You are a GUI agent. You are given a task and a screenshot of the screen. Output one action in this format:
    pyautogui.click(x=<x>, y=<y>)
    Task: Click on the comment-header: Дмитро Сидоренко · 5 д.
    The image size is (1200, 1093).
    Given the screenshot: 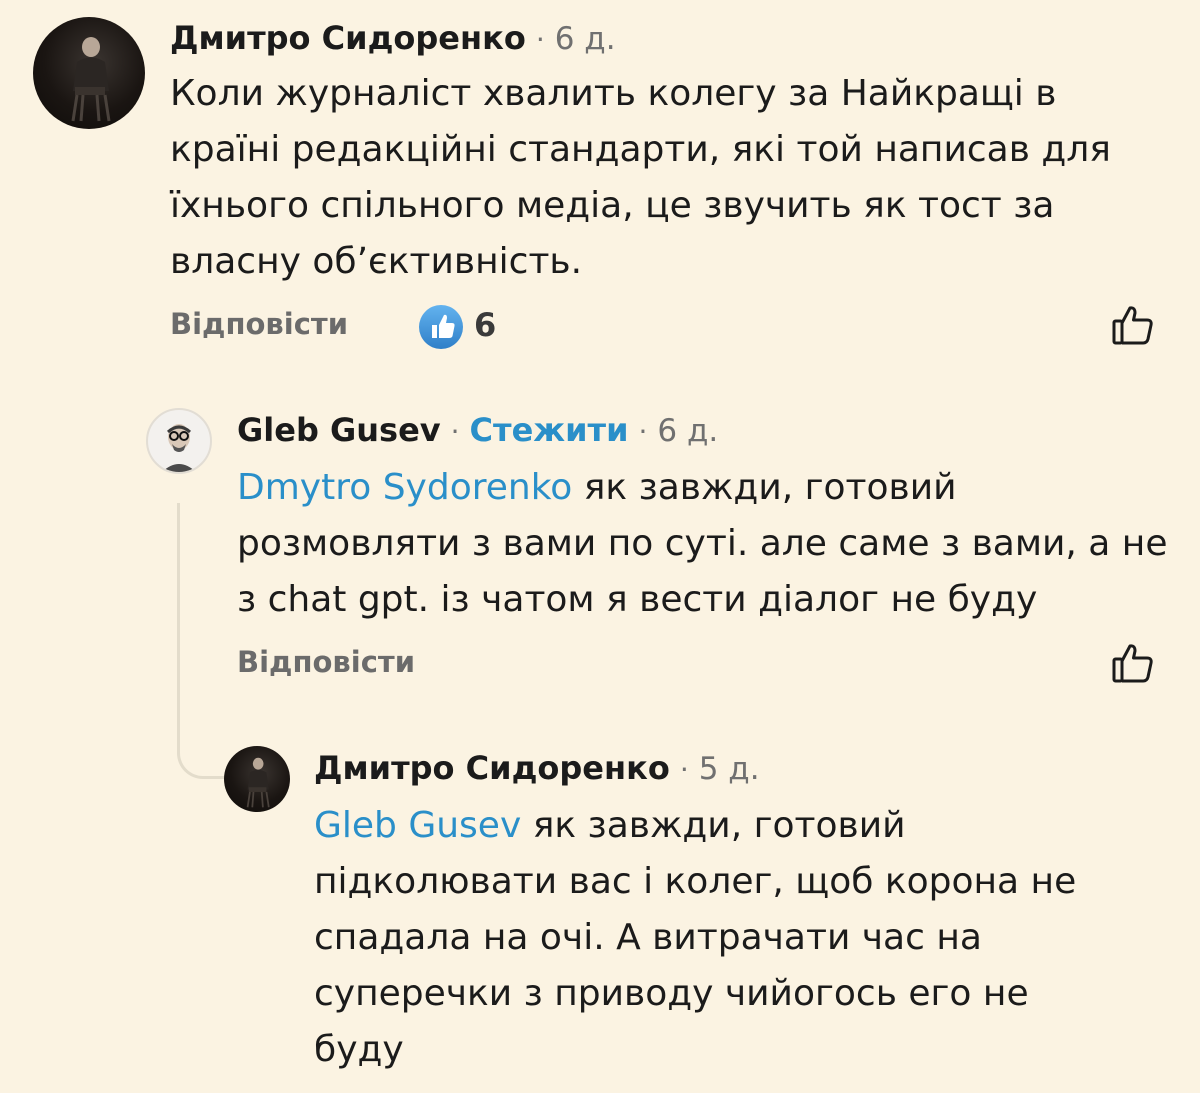 What is the action you would take?
    pyautogui.click(x=537, y=769)
    